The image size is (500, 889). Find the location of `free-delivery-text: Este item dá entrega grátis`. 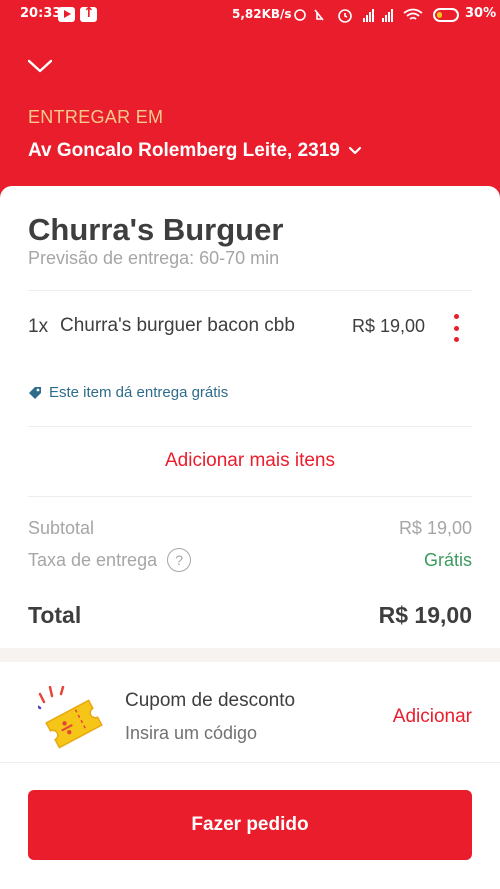

free-delivery-text: Este item dá entrega grátis is located at coordinates (139, 392).